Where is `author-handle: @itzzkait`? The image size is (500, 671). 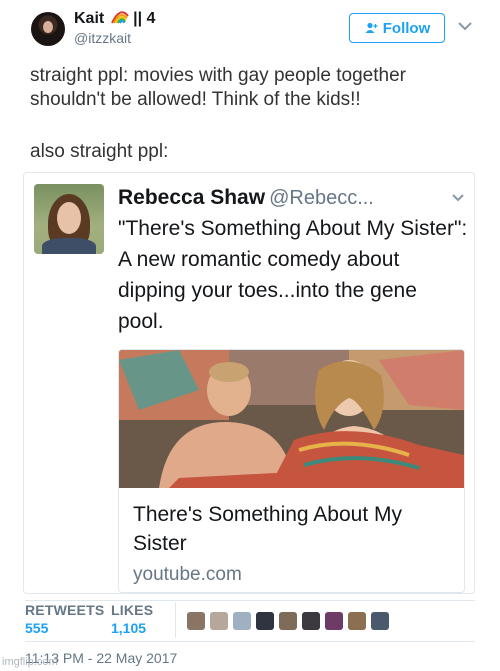 author-handle: @itzzkait is located at coordinates (102, 38).